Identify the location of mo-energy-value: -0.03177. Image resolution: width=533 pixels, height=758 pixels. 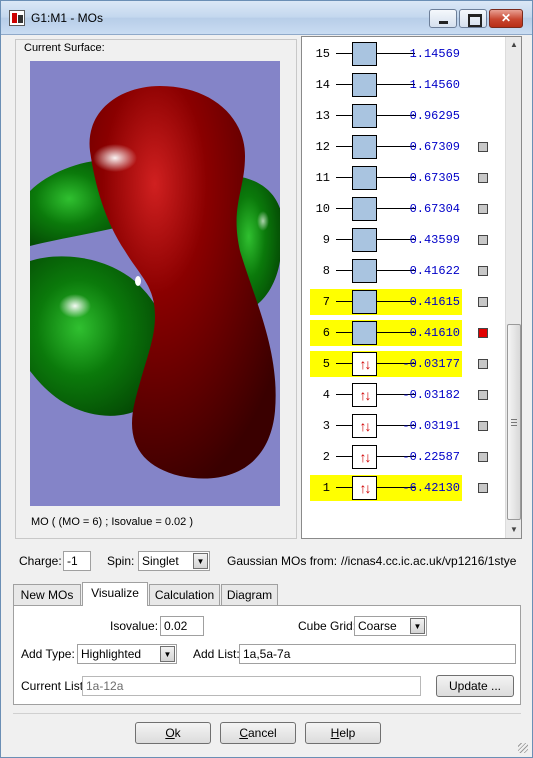
(431, 364).